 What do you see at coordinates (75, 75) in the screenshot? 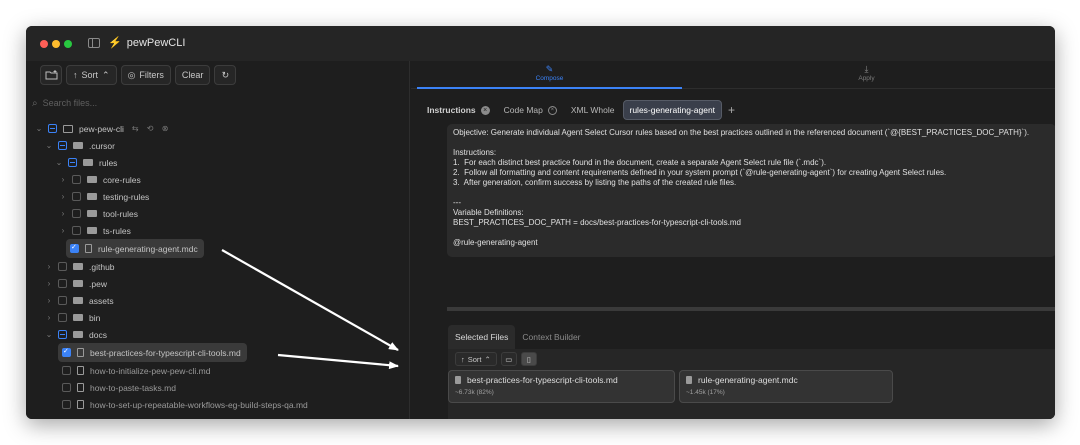
I see `arrow-up-icon: ↑` at bounding box center [75, 75].